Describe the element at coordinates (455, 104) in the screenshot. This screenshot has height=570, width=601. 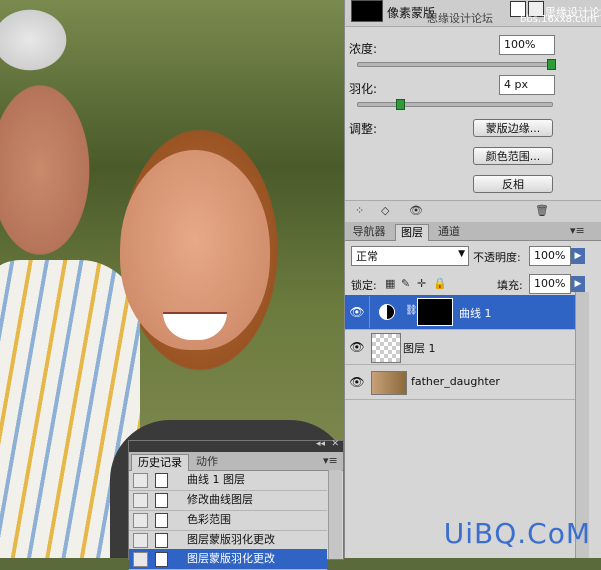
I see `feather-slider-track` at that location.